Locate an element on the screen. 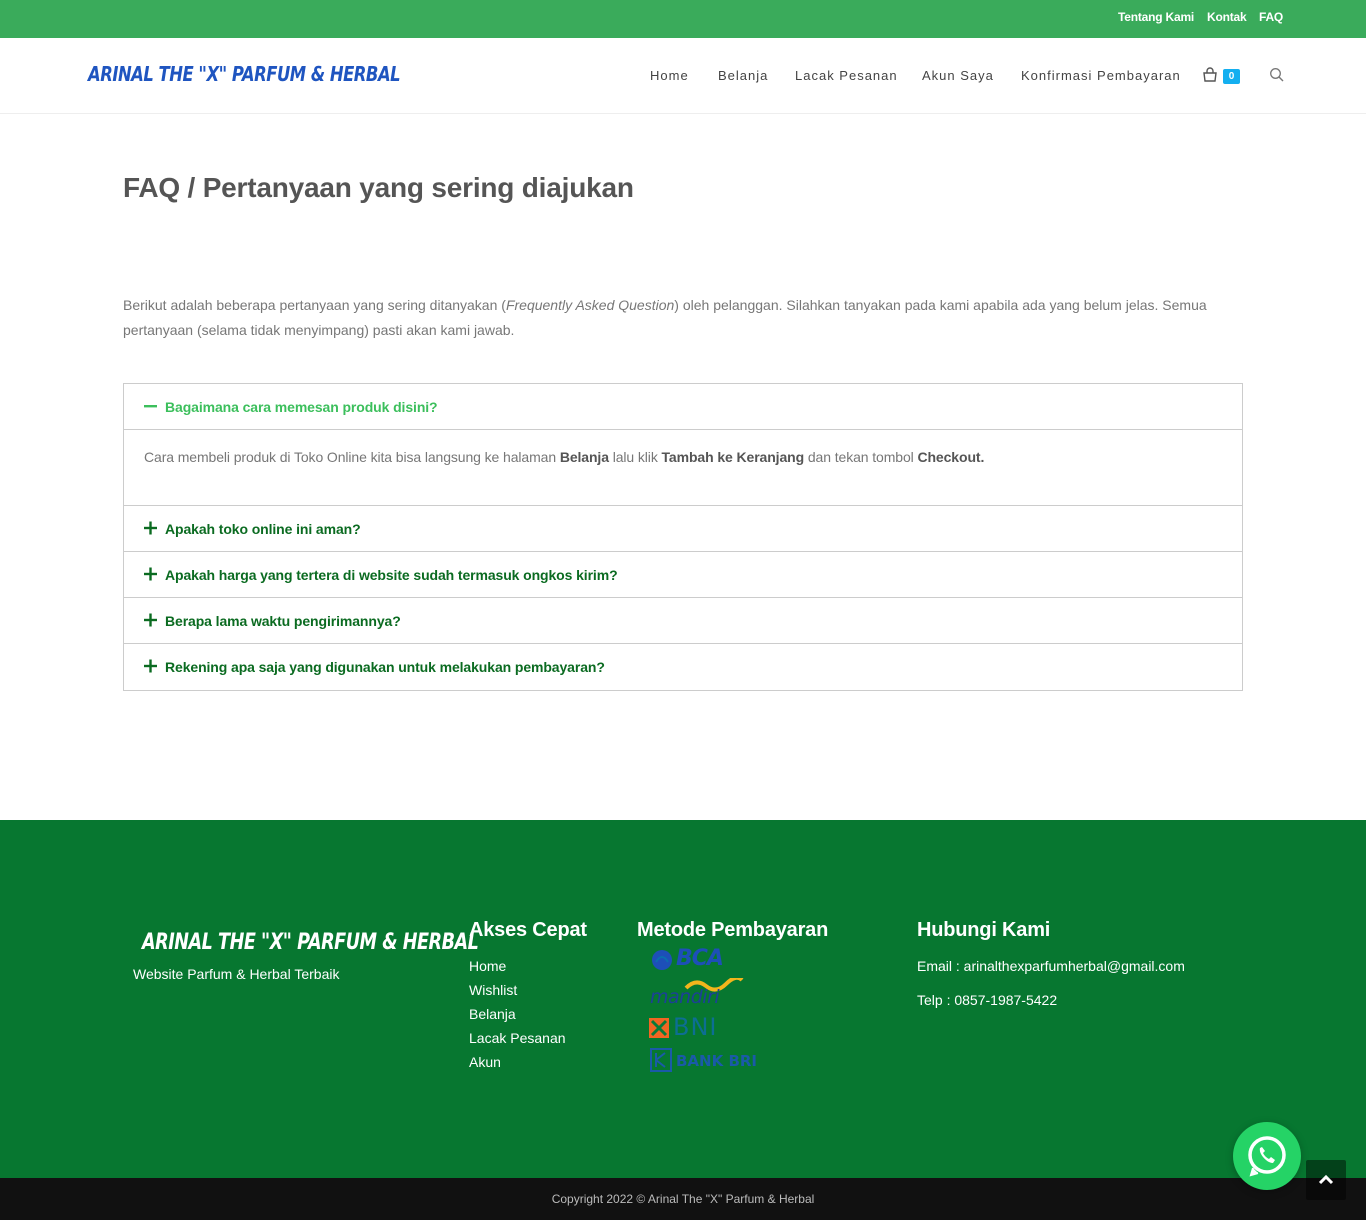 This screenshot has height=1220, width=1366. bri-logo-text: BANK BRI is located at coordinates (717, 1061).